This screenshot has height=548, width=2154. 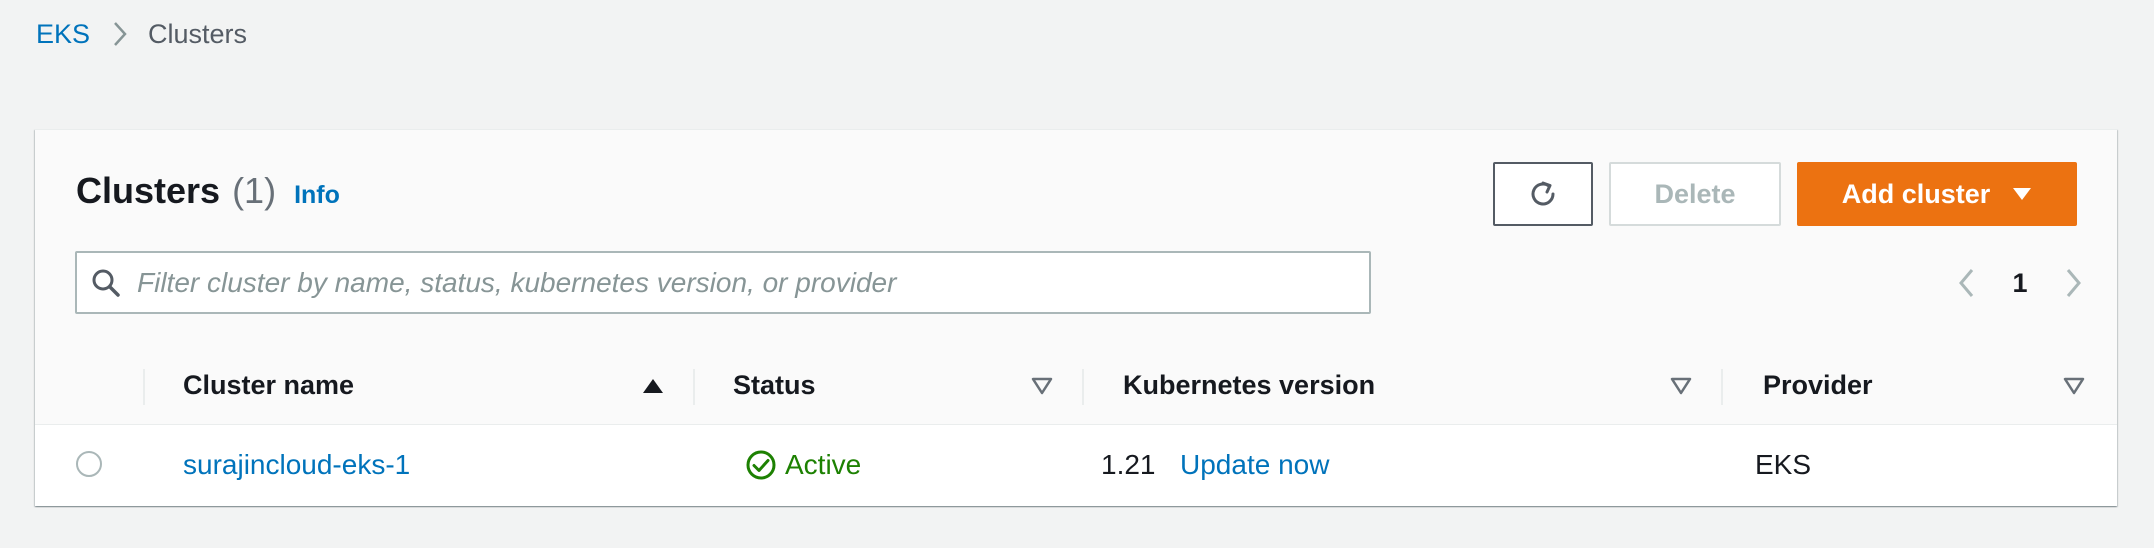 What do you see at coordinates (823, 464) in the screenshot?
I see `status-text: Active` at bounding box center [823, 464].